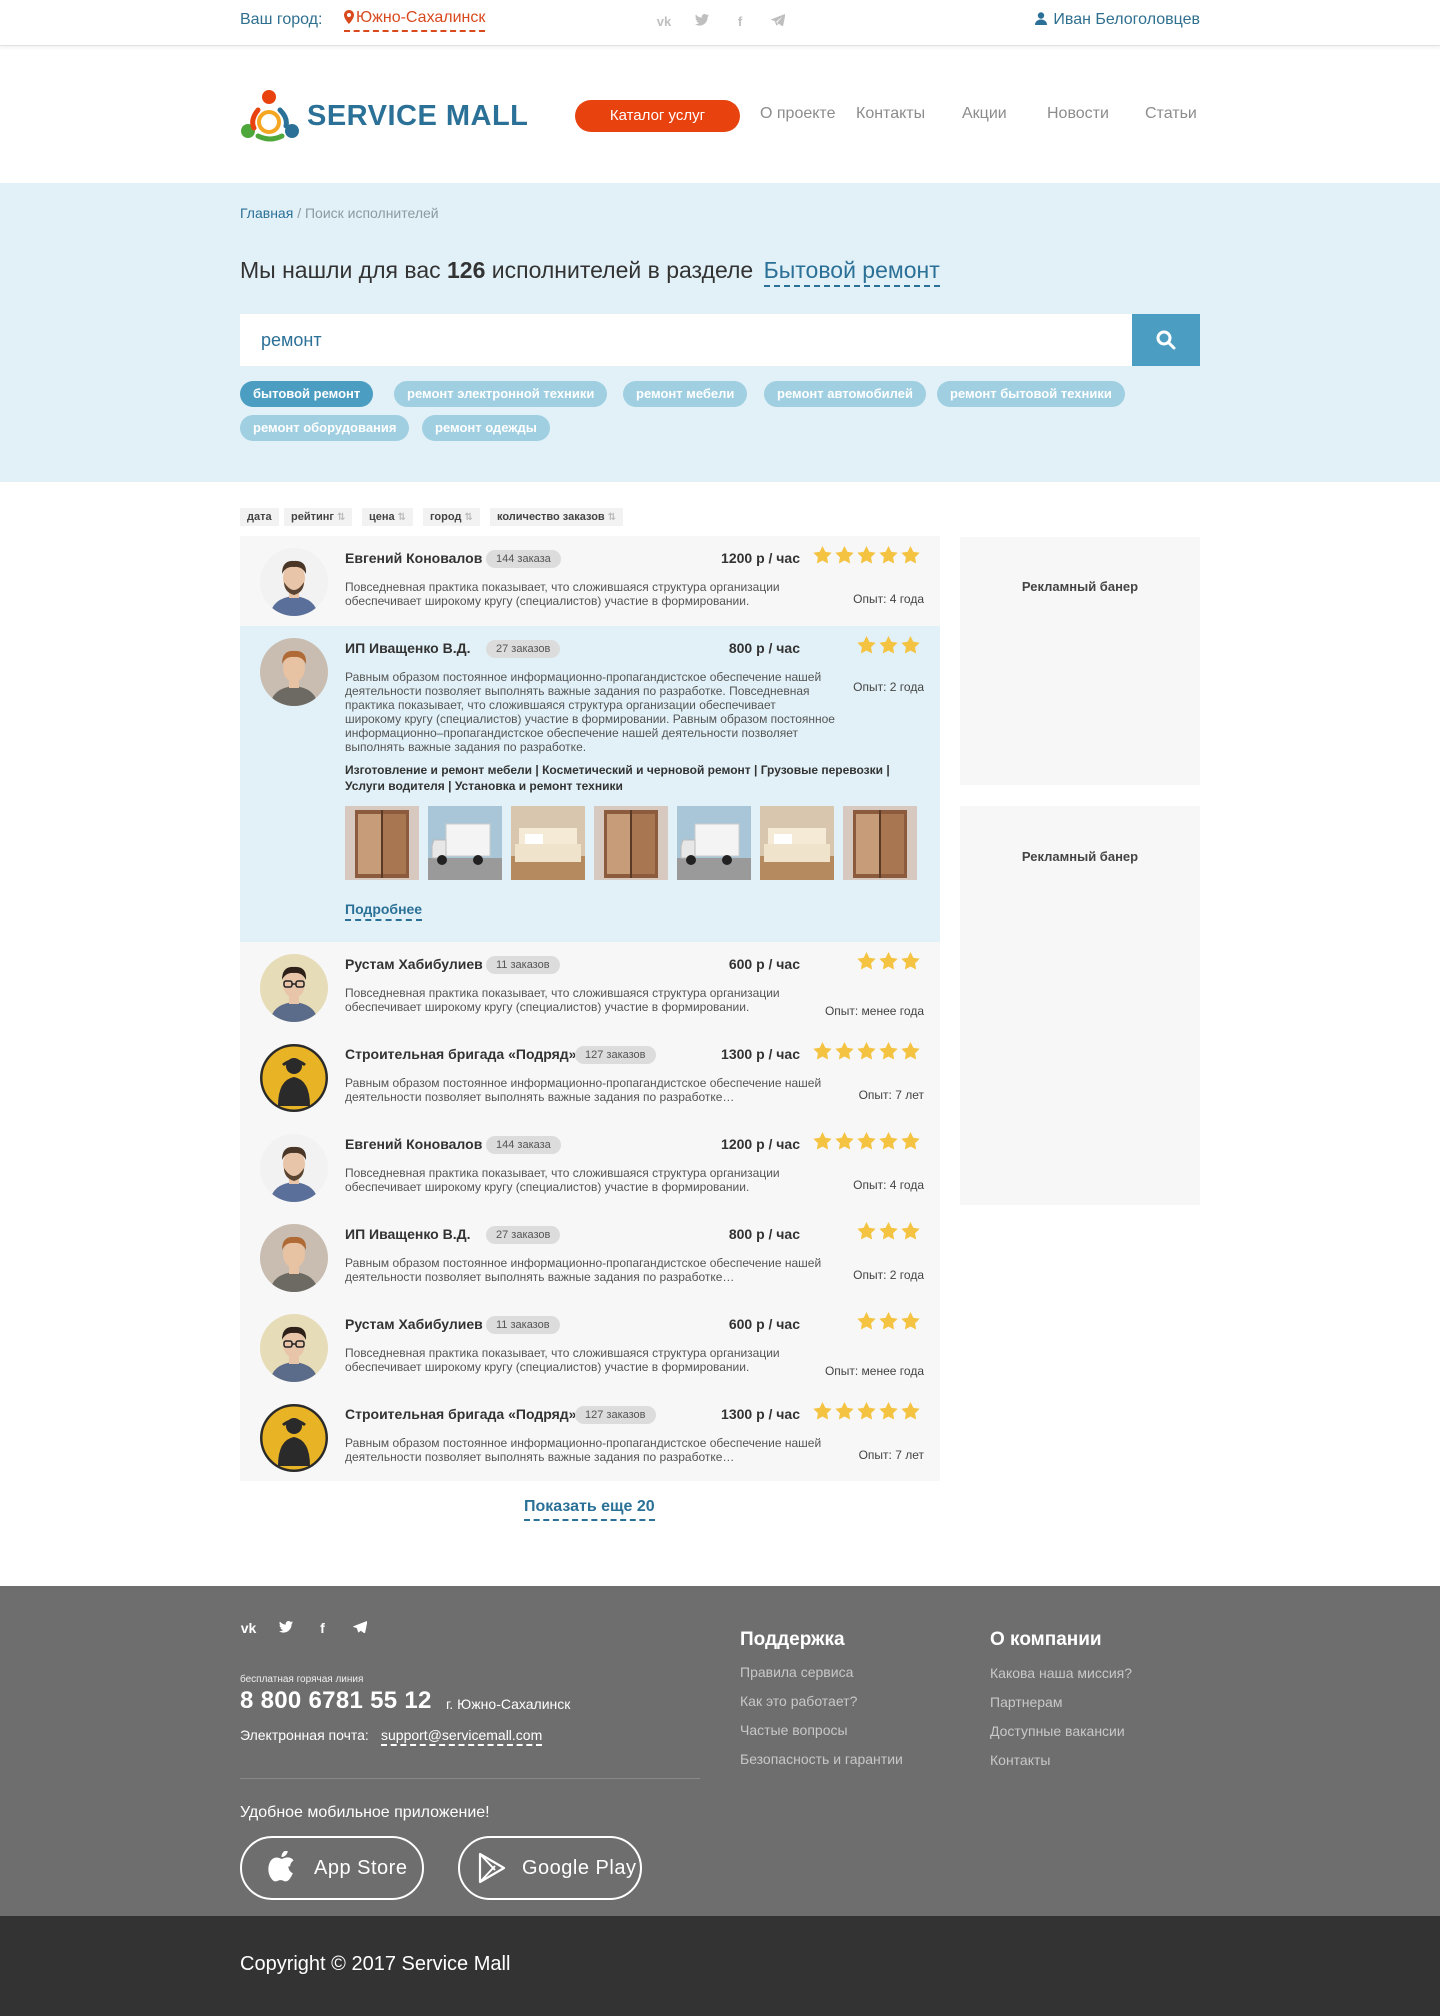  What do you see at coordinates (1166, 340) in the screenshot?
I see `search-button` at bounding box center [1166, 340].